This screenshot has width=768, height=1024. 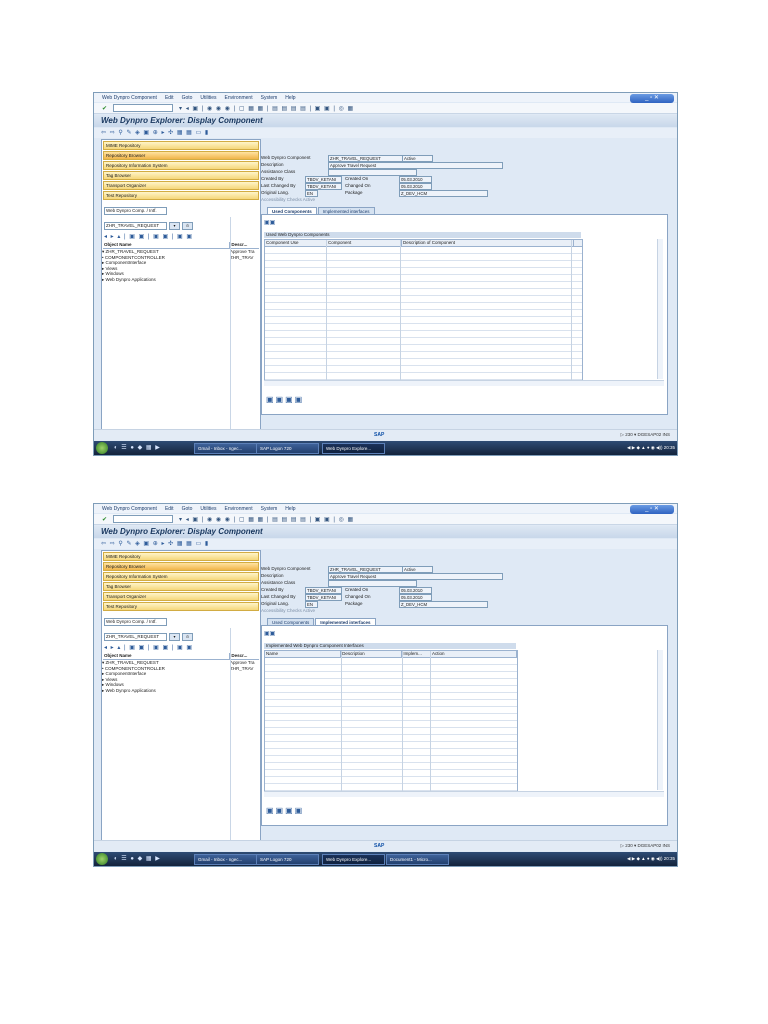 I want to click on status-badge: Active, so click(x=417, y=158).